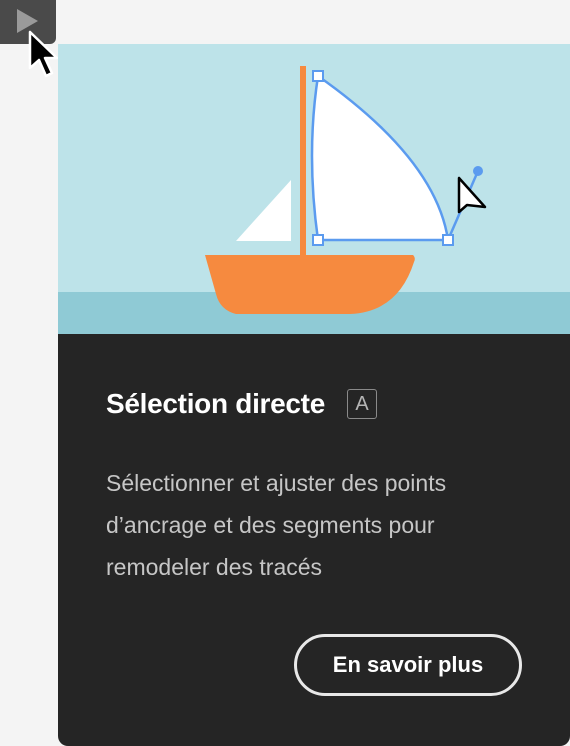 The width and height of the screenshot is (570, 746). What do you see at coordinates (215, 403) in the screenshot?
I see `tool-title: Sélection directe` at bounding box center [215, 403].